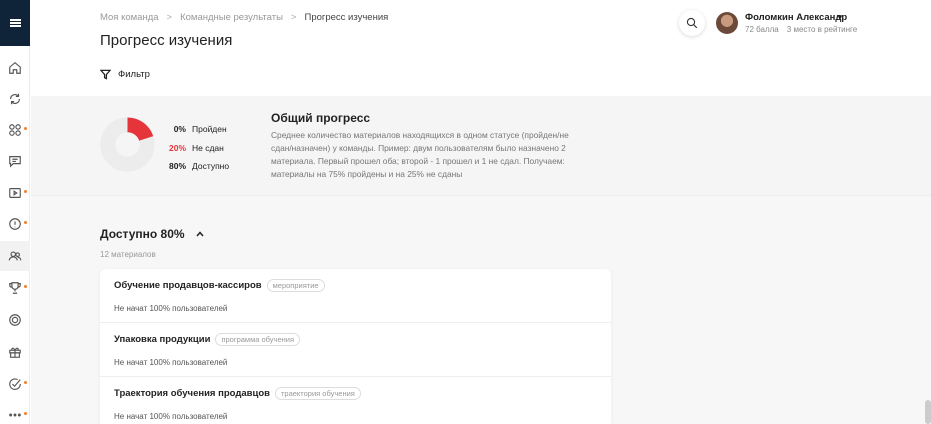 The height and width of the screenshot is (424, 931). I want to click on material-name: Траектория обучения продавцов, so click(192, 393).